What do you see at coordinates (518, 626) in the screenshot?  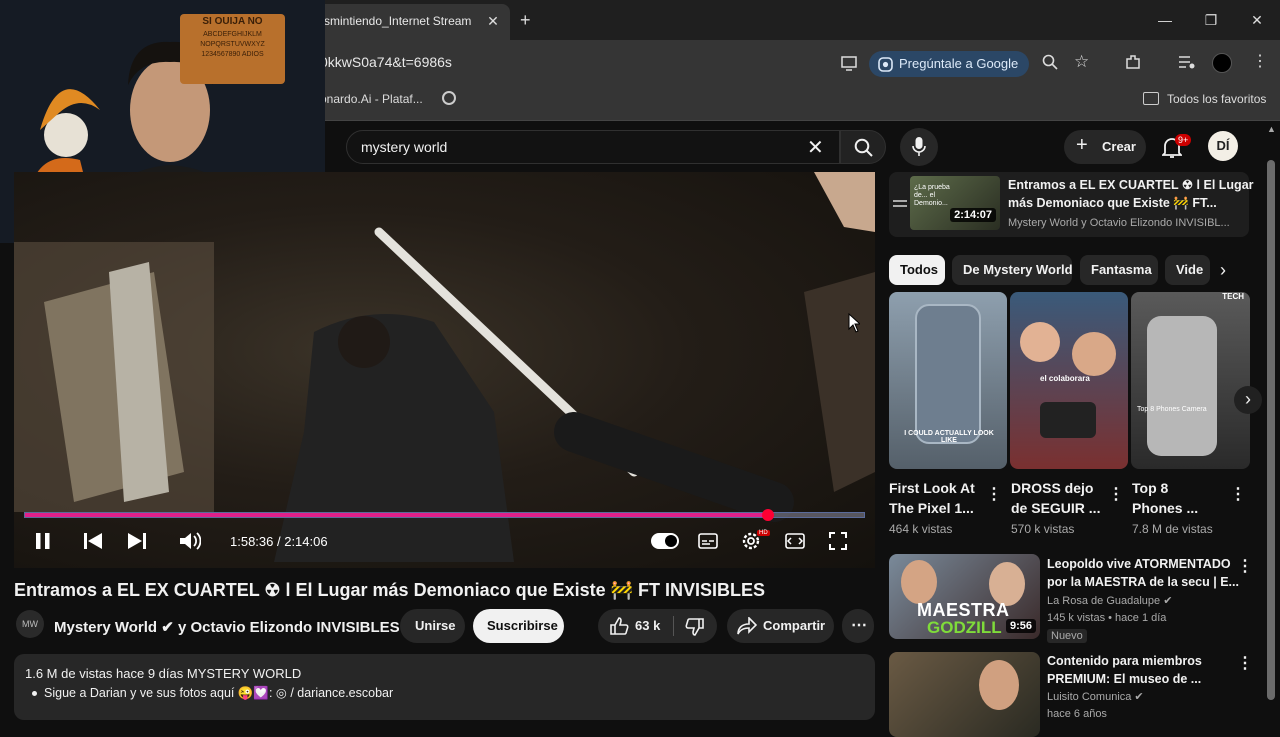 I see `subscribe-button: Suscribirse` at bounding box center [518, 626].